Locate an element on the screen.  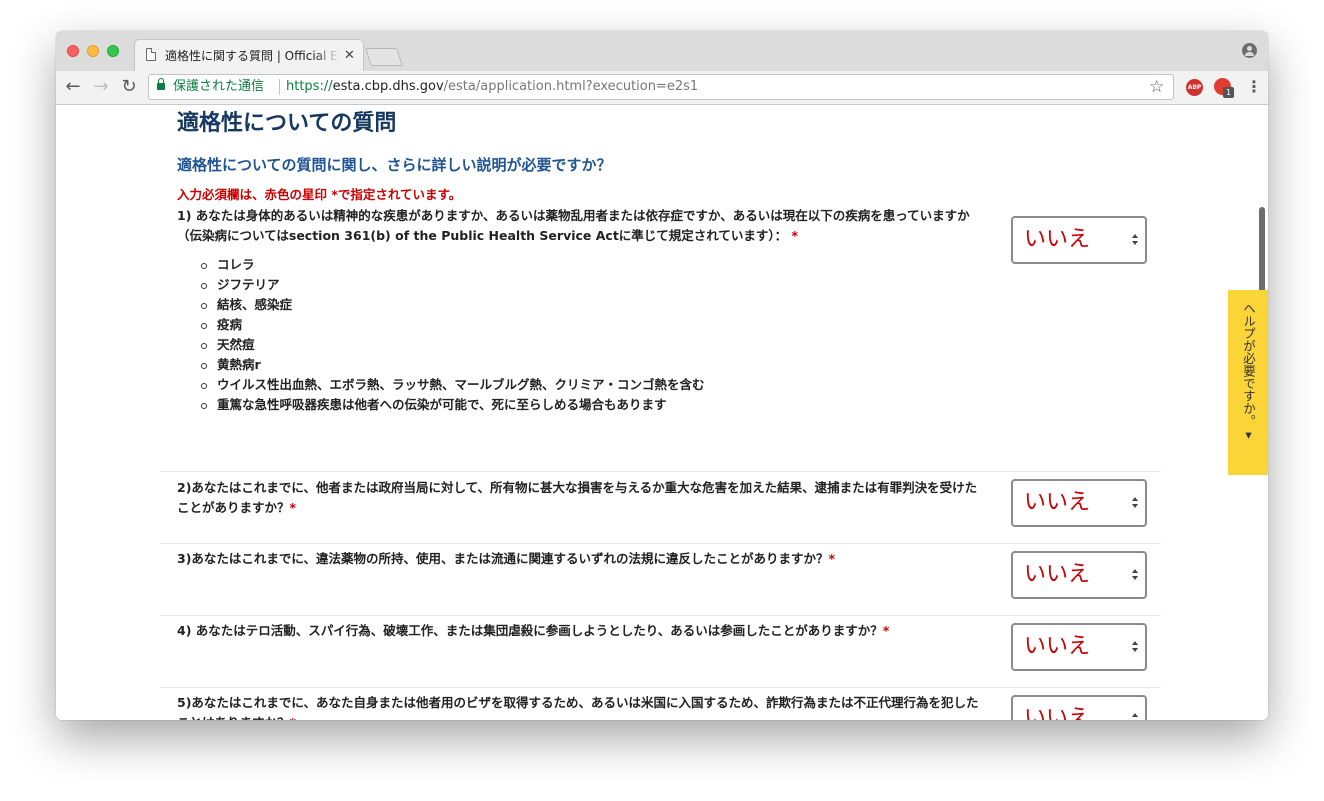
lock-icon is located at coordinates (161, 84).